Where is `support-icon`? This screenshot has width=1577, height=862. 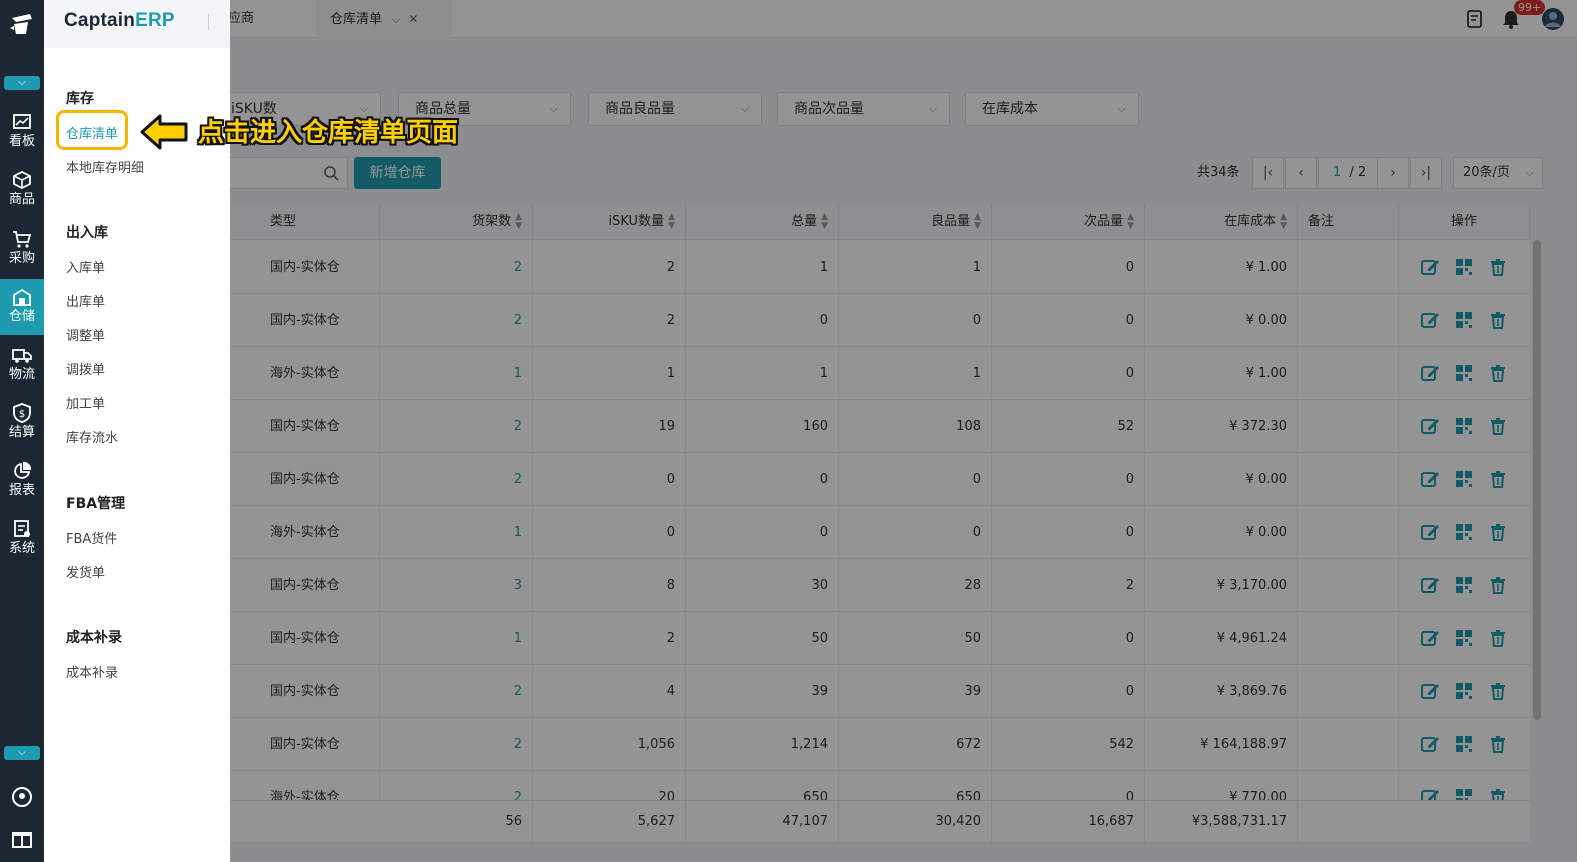 support-icon is located at coordinates (22, 797).